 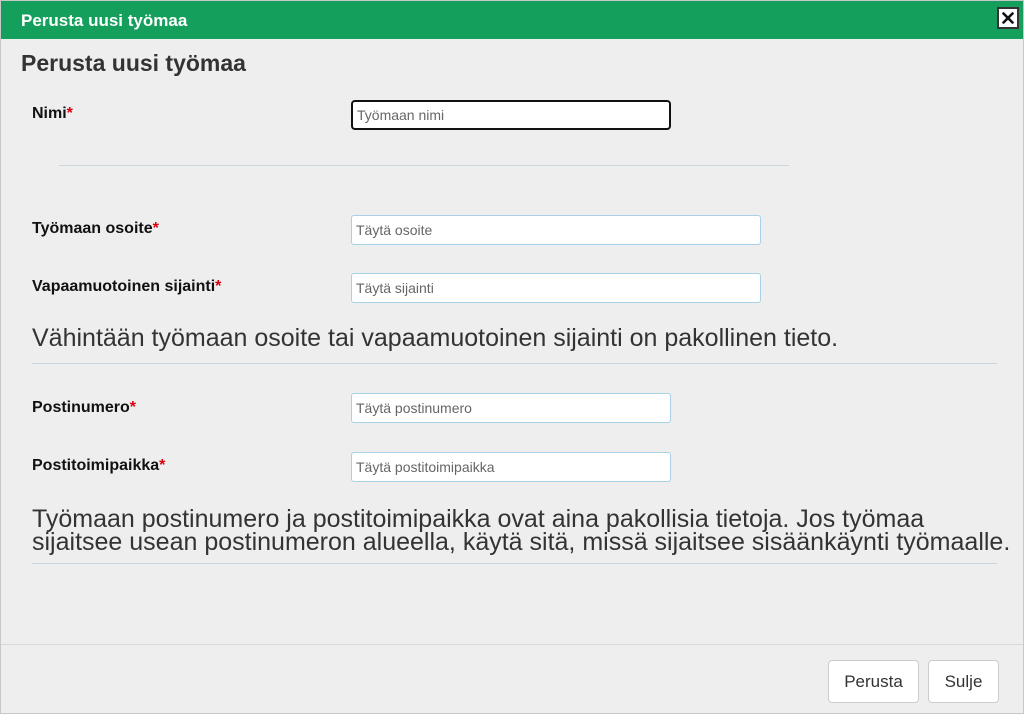 I want to click on location-input, so click(x=556, y=288).